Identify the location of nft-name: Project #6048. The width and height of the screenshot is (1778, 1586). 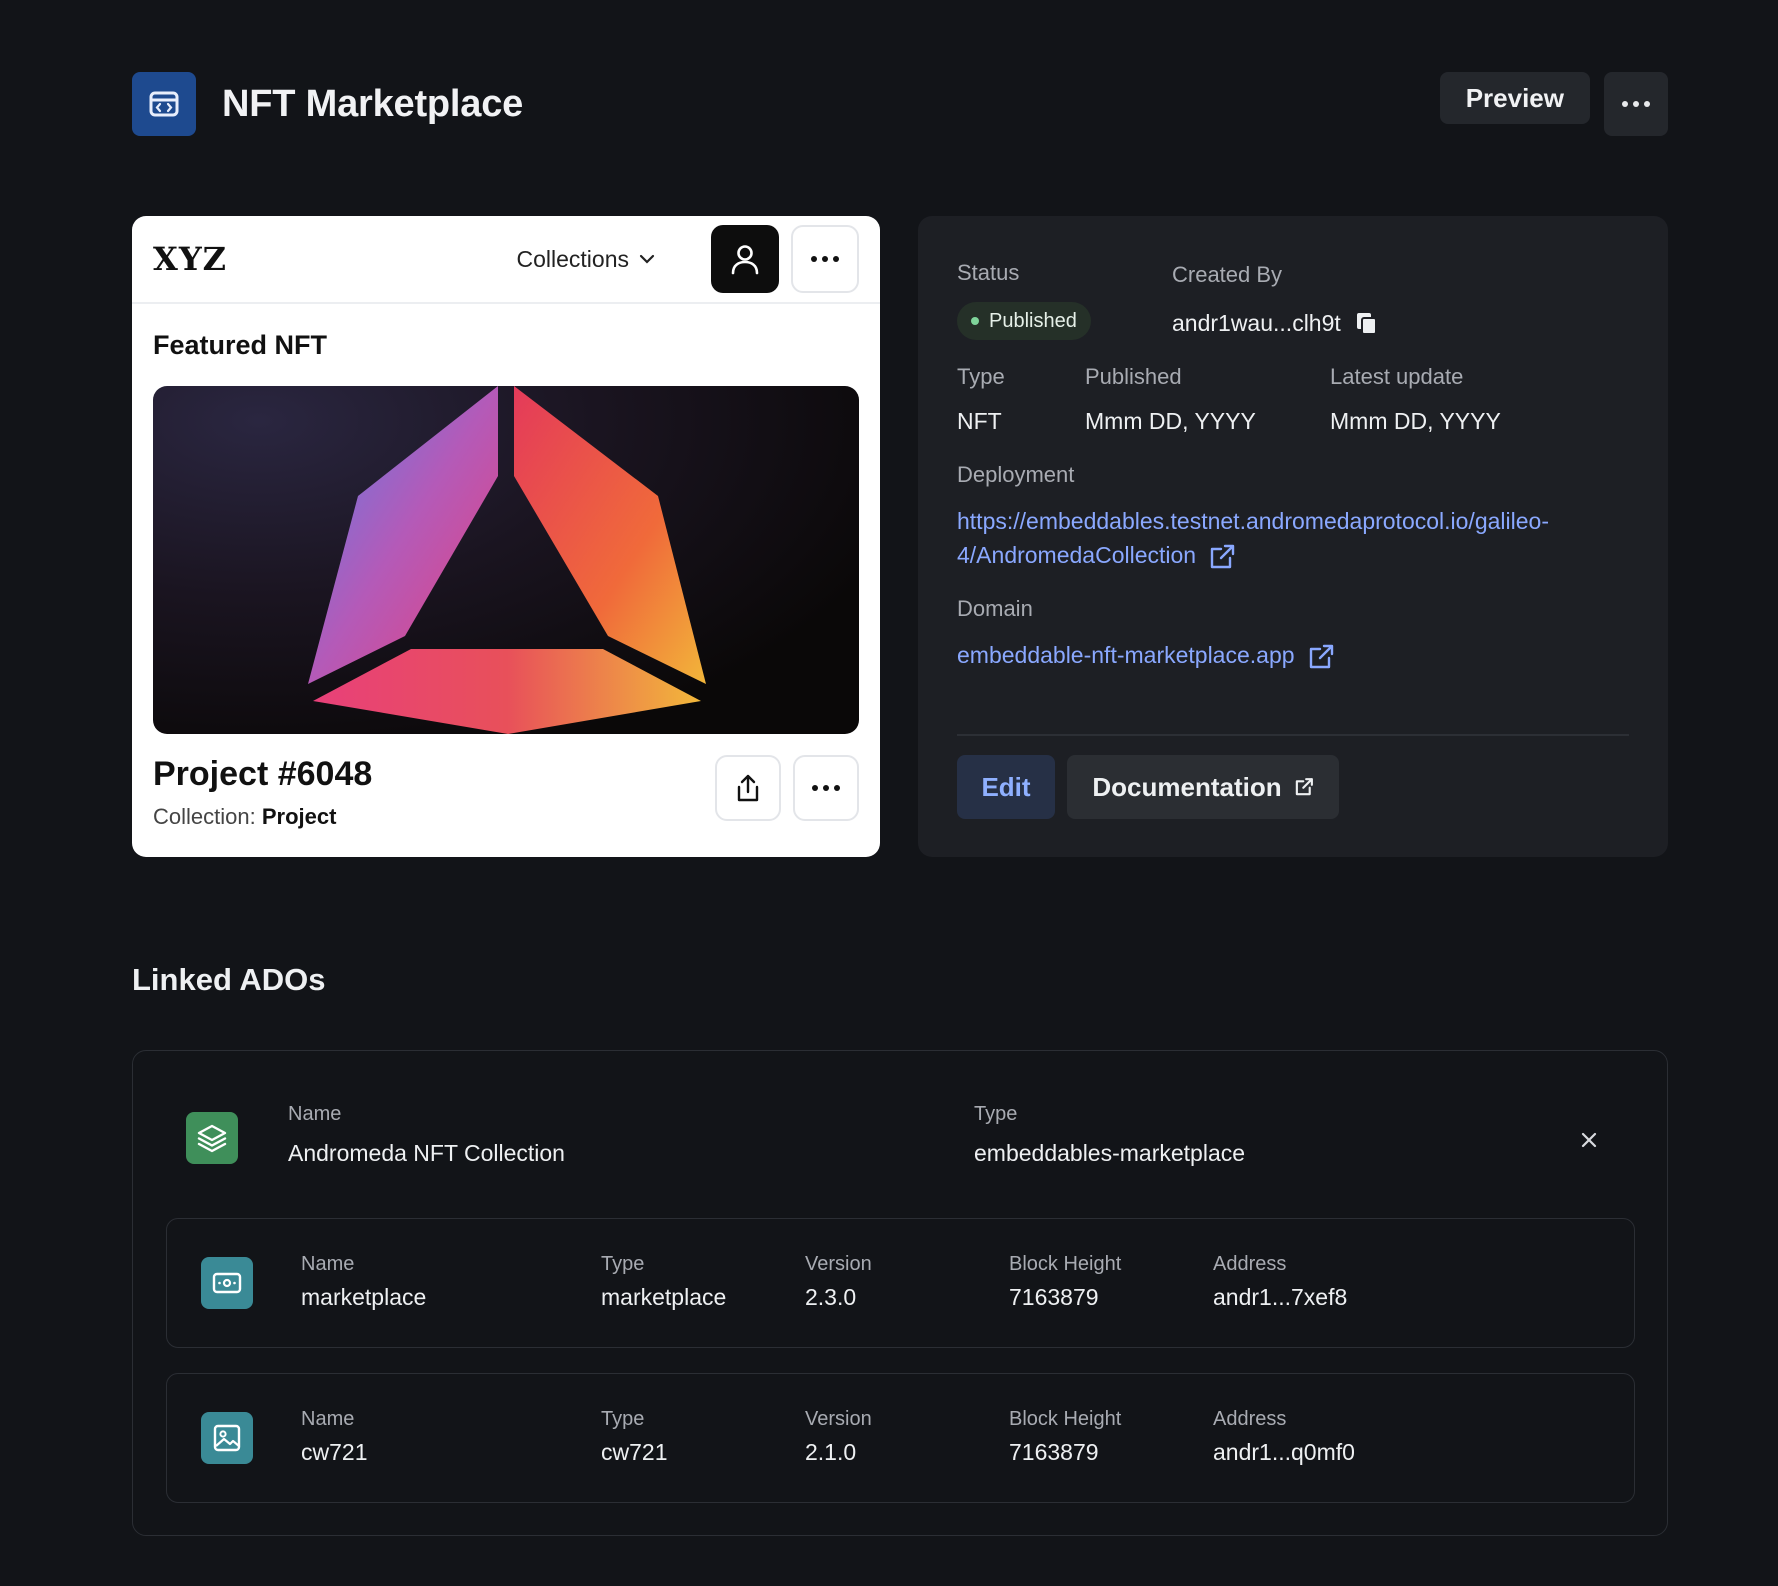
(263, 774).